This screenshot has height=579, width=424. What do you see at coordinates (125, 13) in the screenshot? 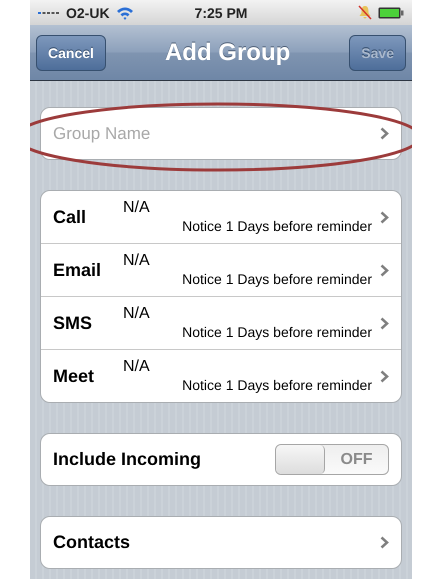
I see `wifi-icon` at bounding box center [125, 13].